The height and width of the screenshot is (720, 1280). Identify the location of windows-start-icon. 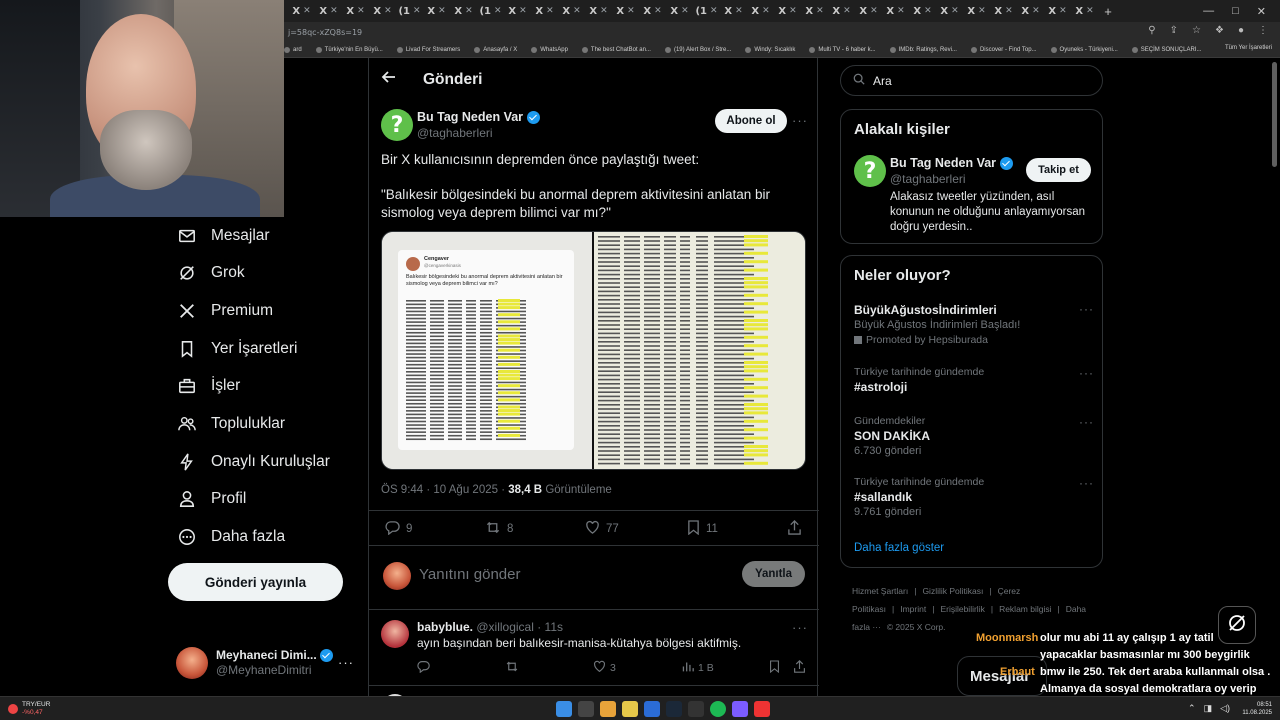
(564, 709).